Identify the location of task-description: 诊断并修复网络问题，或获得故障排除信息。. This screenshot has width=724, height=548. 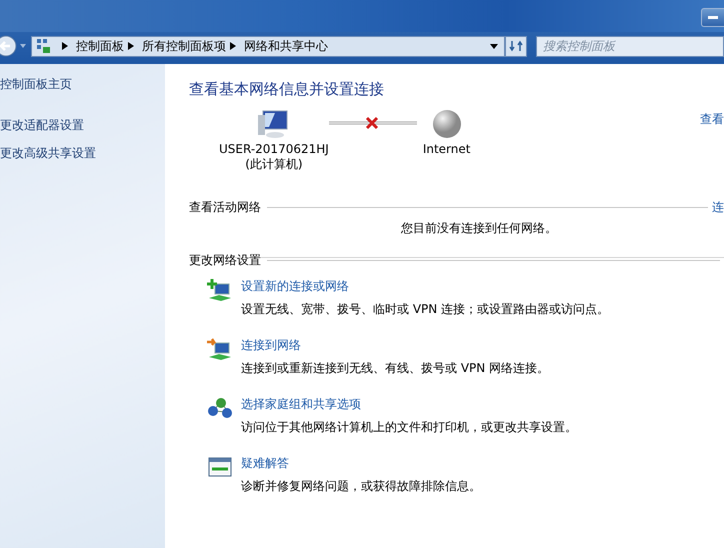
(361, 486).